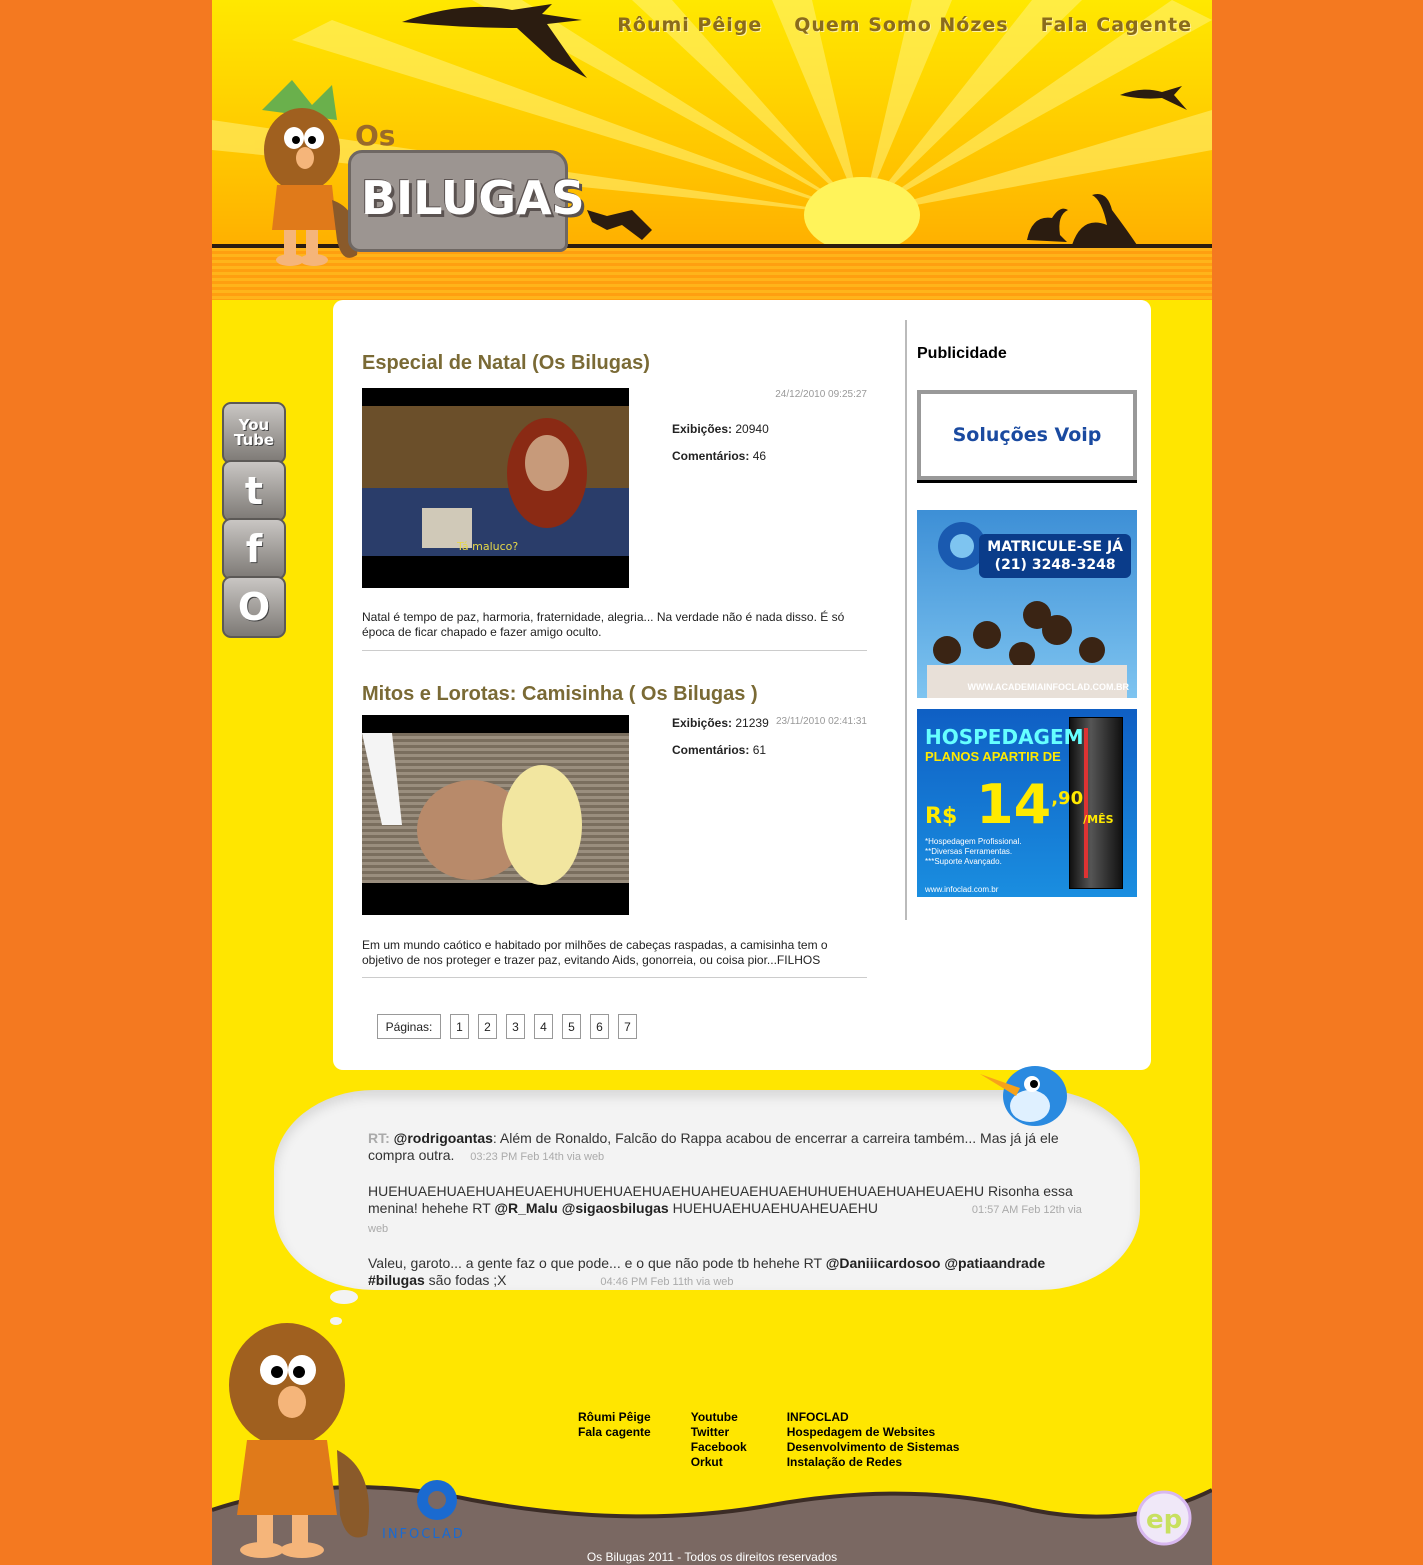  What do you see at coordinates (423, 1511) in the screenshot?
I see `infoclad-logo-icon: INFOCLAD` at bounding box center [423, 1511].